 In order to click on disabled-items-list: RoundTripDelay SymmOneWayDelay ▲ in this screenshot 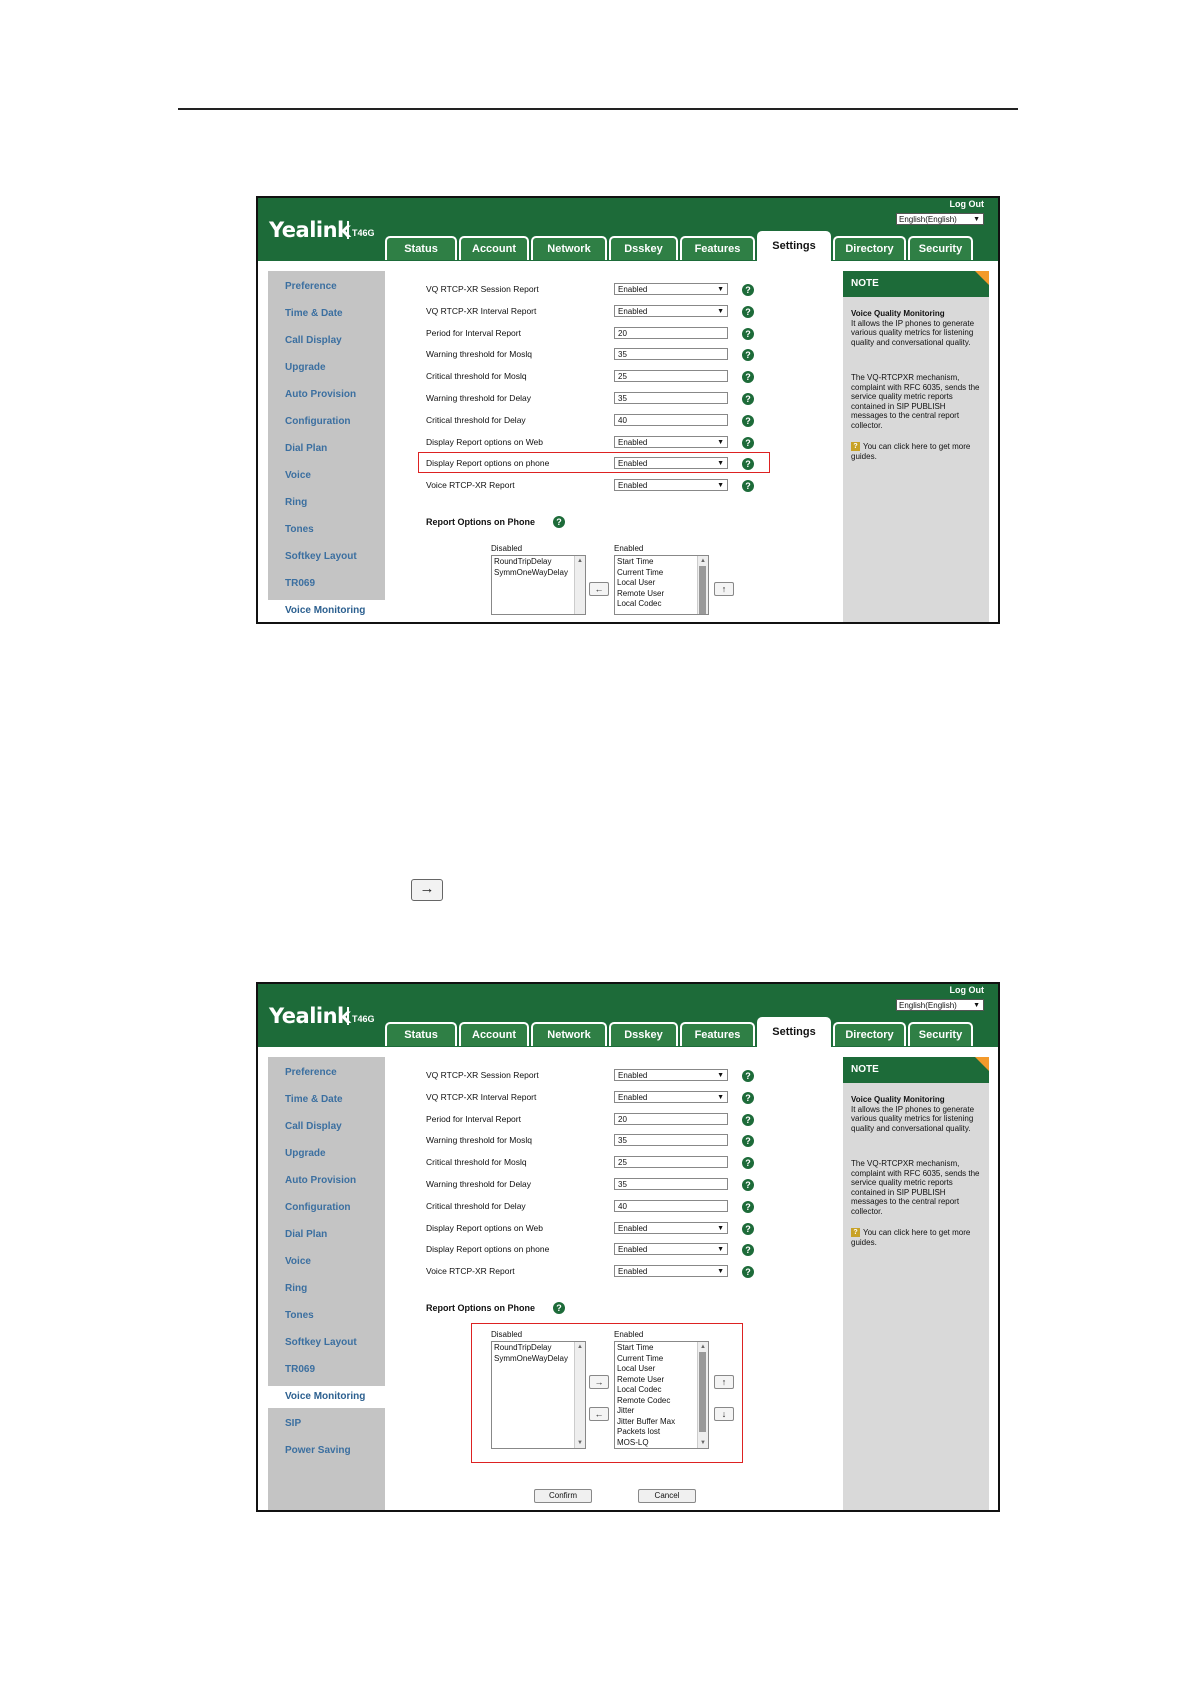, I will do `click(538, 585)`.